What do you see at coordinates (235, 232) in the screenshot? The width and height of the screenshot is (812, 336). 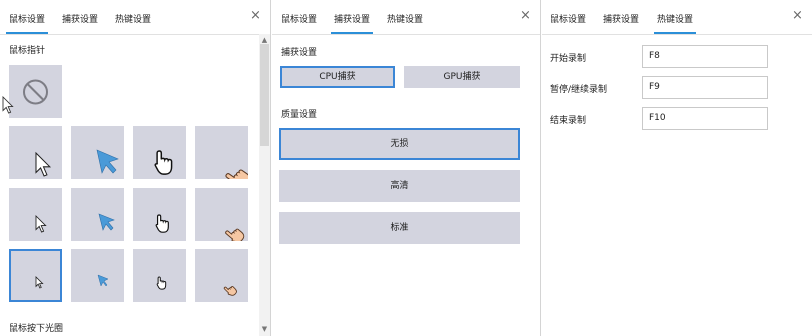 I see `hand-skin-medium-icon` at bounding box center [235, 232].